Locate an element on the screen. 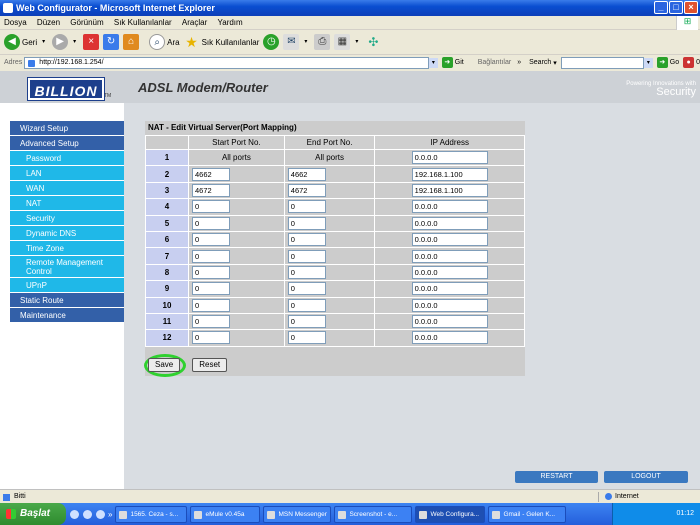  menu-view: Görünüm is located at coordinates (86, 23).